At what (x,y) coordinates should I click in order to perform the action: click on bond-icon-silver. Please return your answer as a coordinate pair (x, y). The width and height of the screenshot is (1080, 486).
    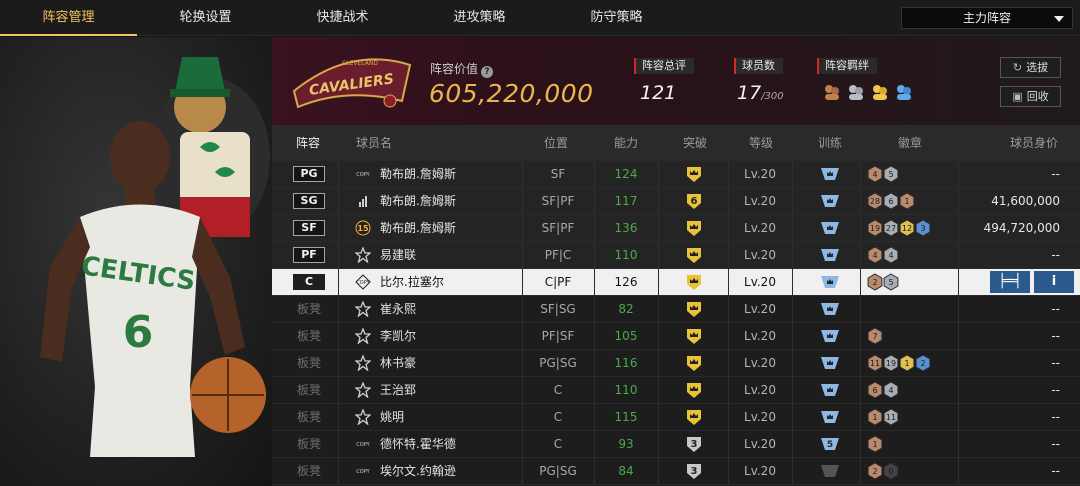
    Looking at the image, I should click on (856, 92).